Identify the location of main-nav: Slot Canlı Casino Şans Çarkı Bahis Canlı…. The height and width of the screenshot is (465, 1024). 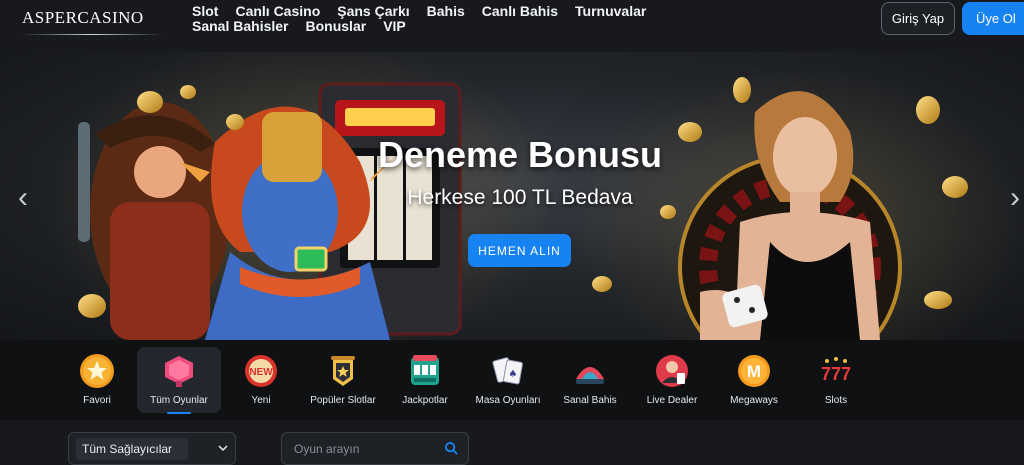
(472, 19).